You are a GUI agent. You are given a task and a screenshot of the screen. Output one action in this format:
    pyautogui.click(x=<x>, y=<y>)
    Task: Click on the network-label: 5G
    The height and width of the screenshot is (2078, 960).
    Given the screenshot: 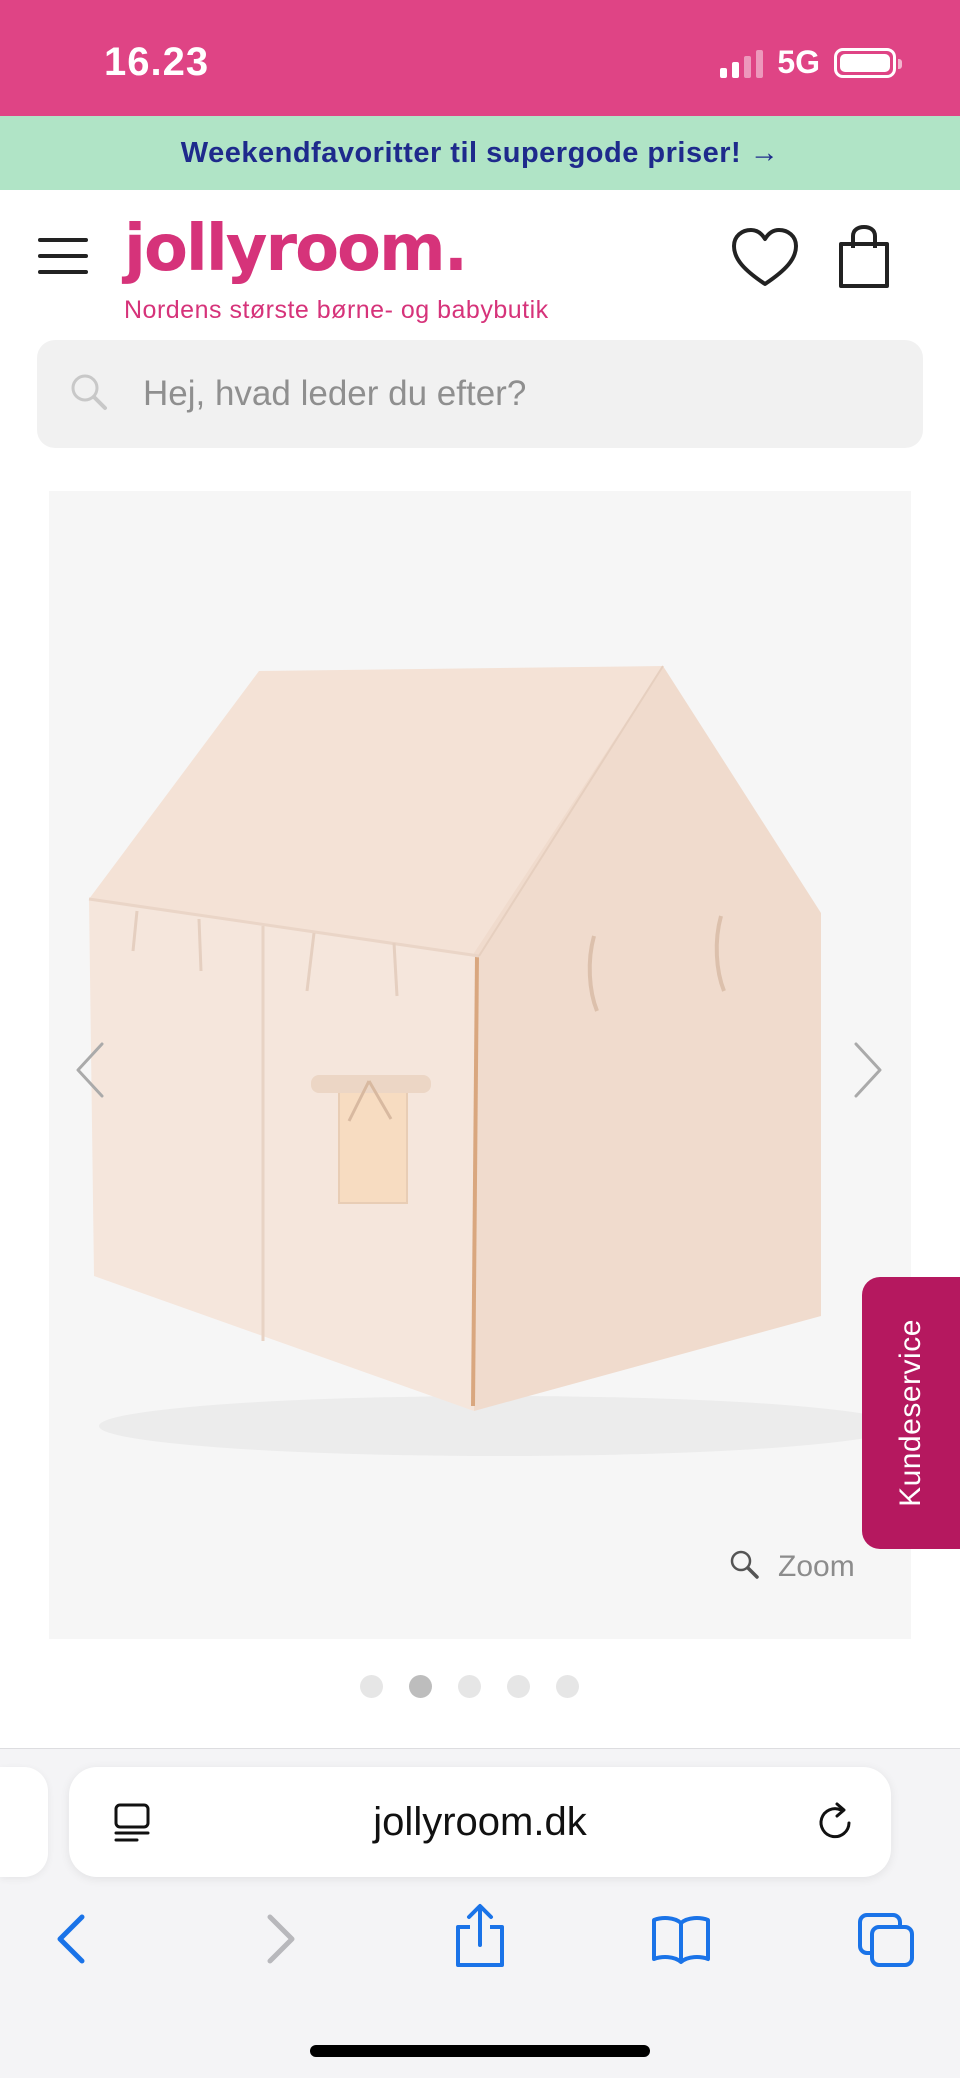 What is the action you would take?
    pyautogui.click(x=798, y=62)
    